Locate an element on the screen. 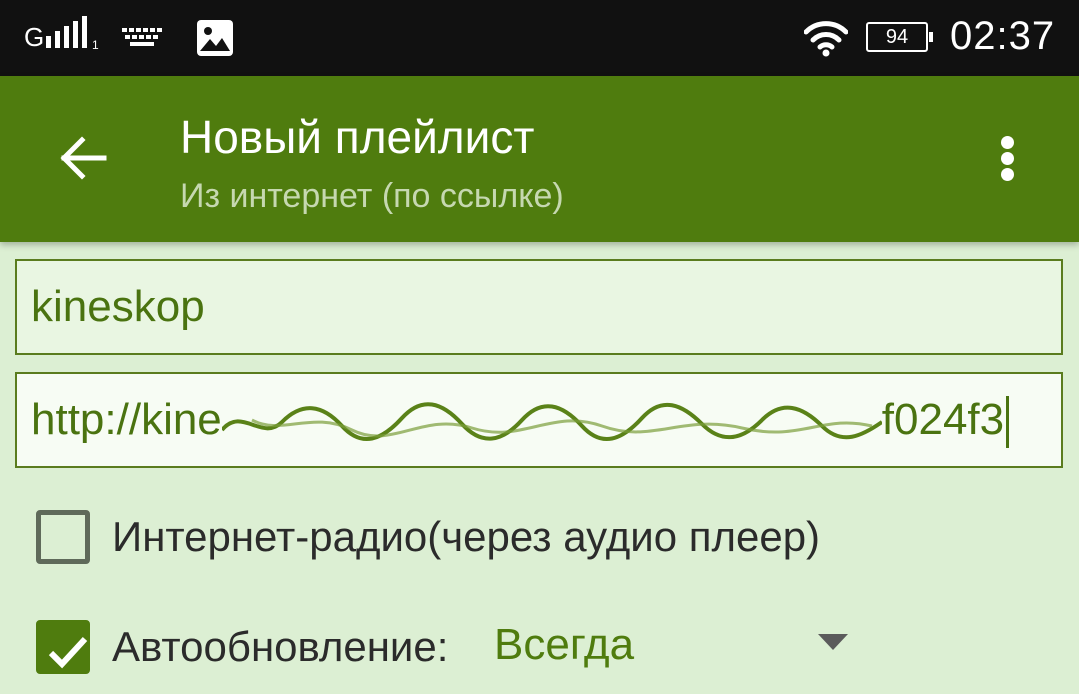  autoupdate-row: Автообновление: is located at coordinates (242, 647).